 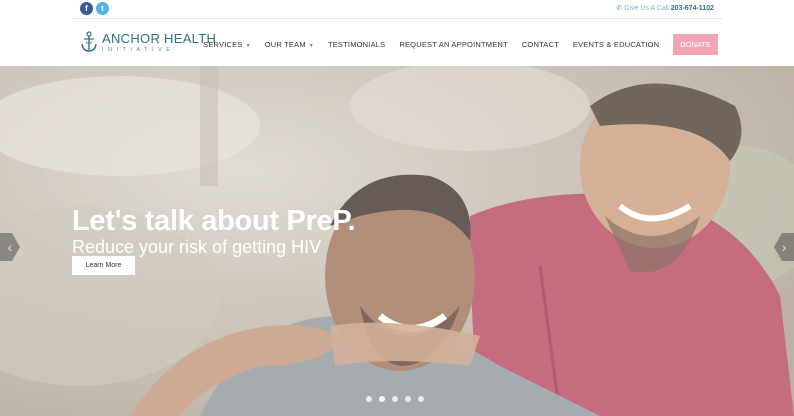 I want to click on nav-request-appointment: REQUEST AN APPOINTMENT, so click(x=453, y=44).